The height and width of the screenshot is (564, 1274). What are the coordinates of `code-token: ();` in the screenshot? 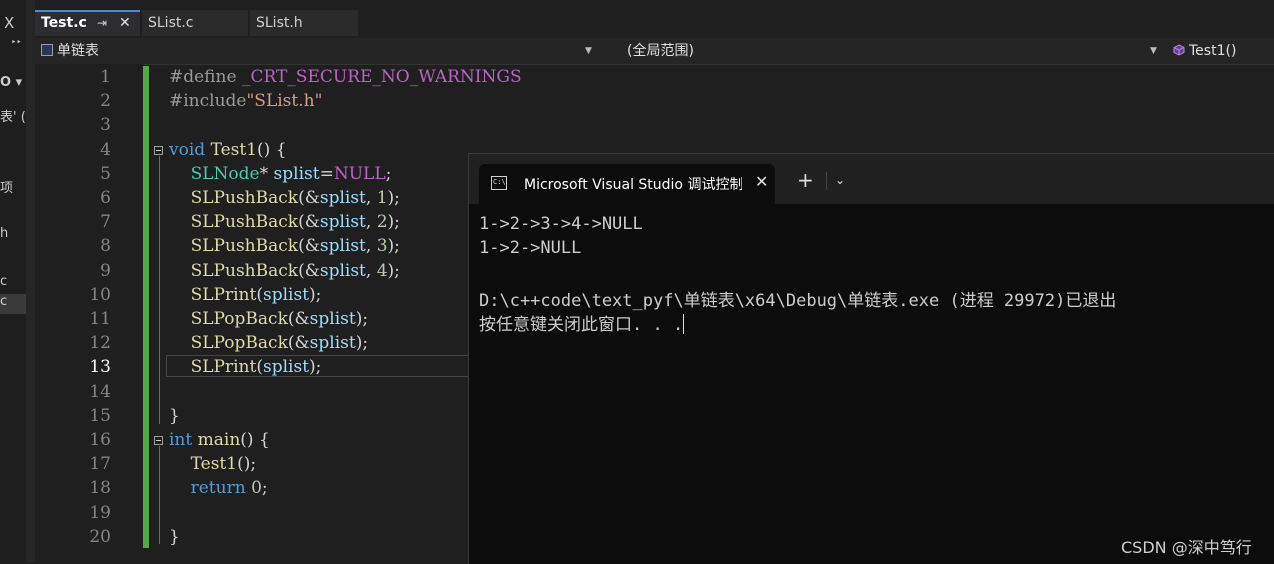 It's located at (247, 464).